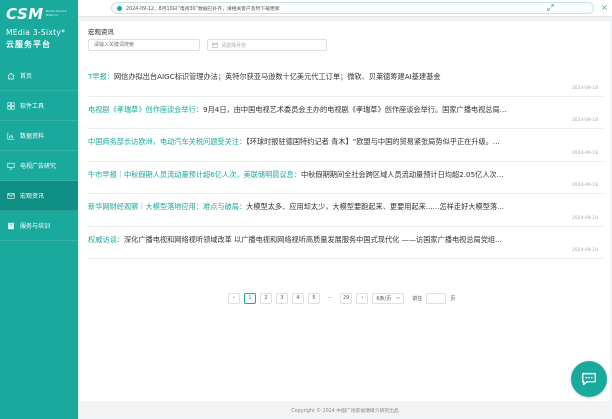 The image size is (612, 419). I want to click on sidebar-item-label: 数据资料, so click(32, 136).